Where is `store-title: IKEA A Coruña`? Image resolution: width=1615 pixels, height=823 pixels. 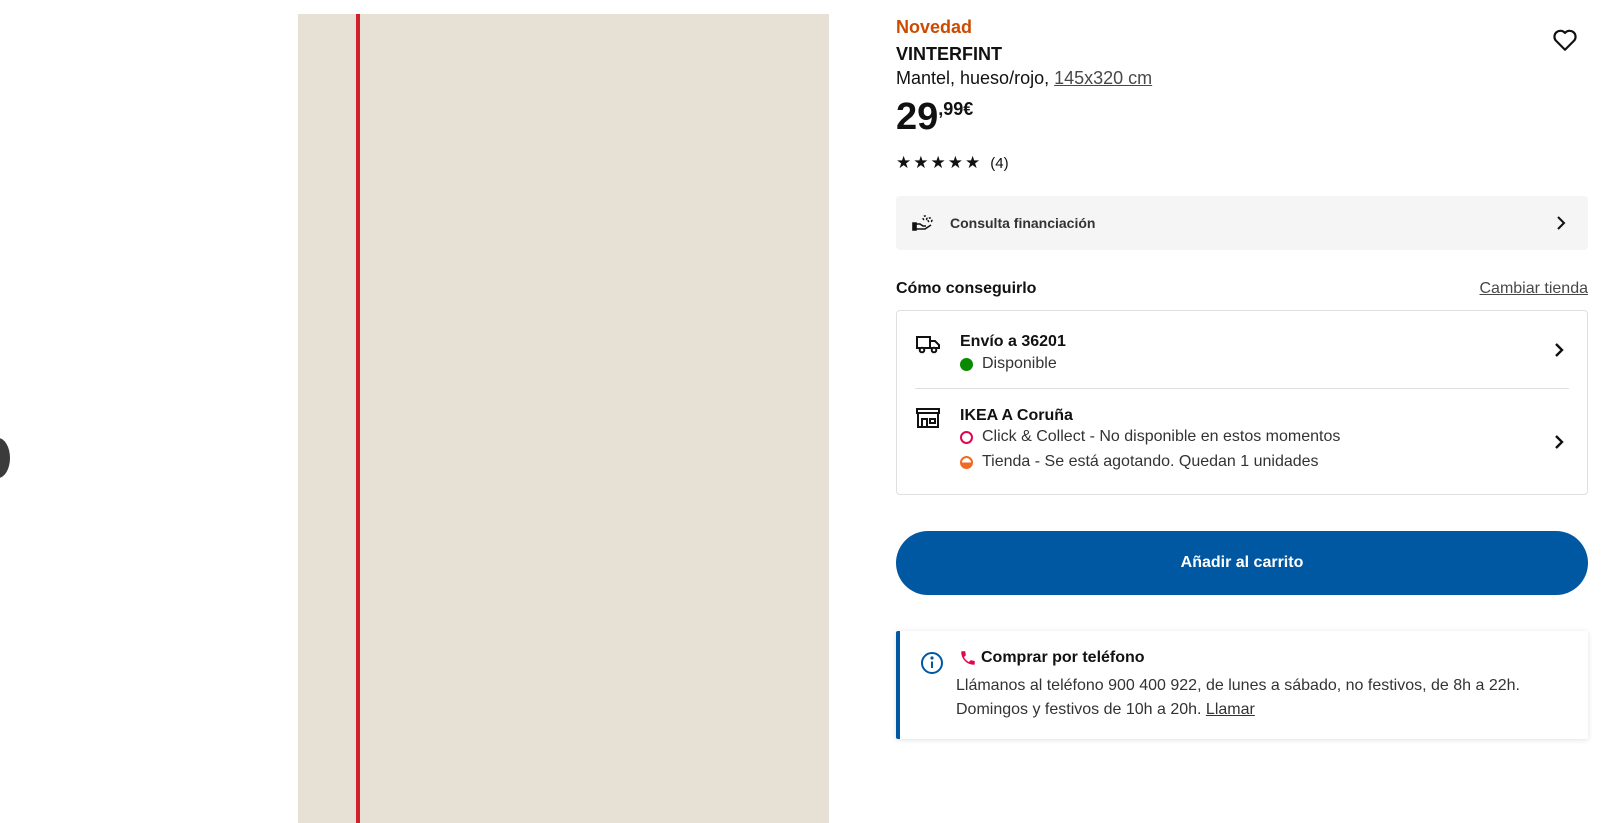 store-title: IKEA A Coruña is located at coordinates (1016, 415).